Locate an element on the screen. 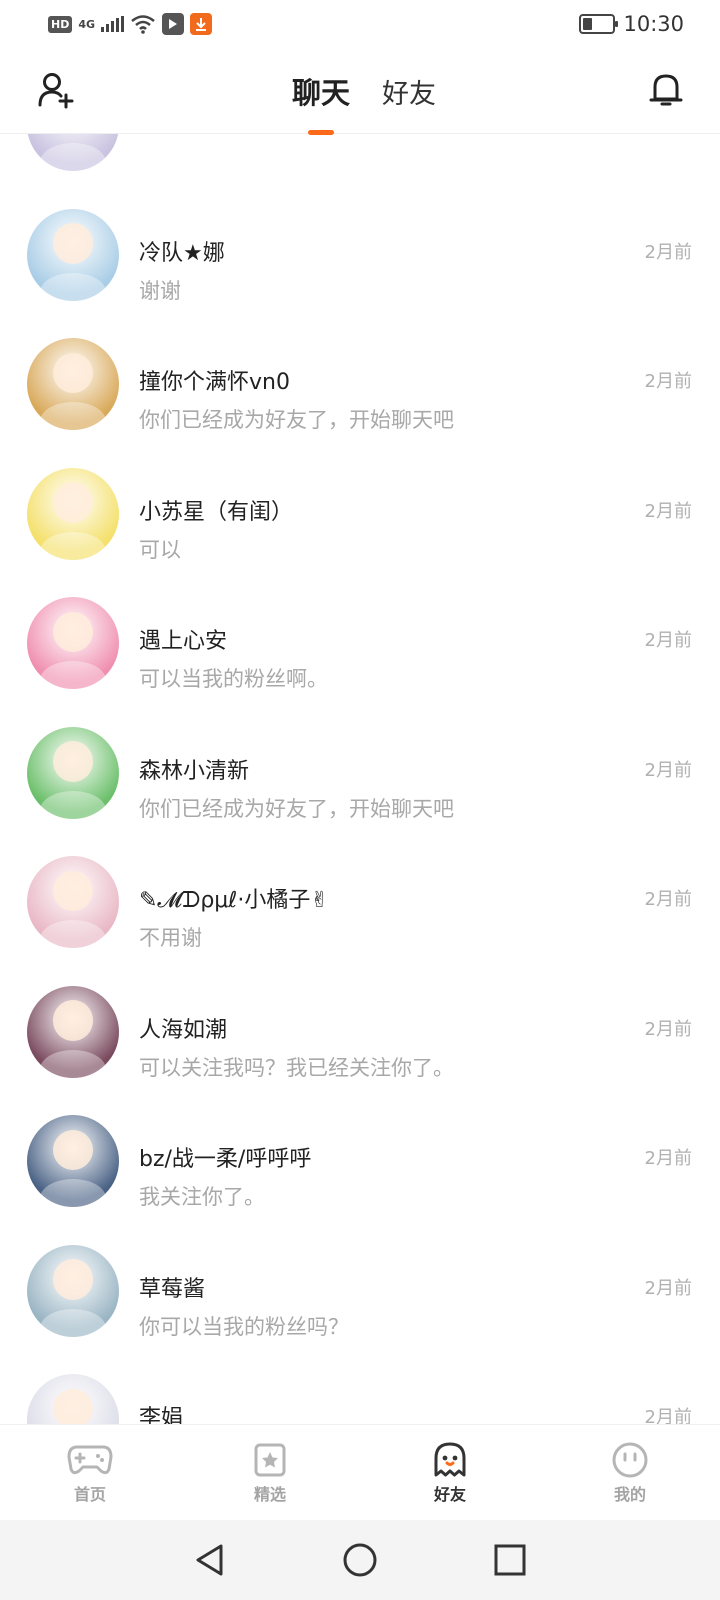 The image size is (720, 1600). clock: 10:30 is located at coordinates (653, 24).